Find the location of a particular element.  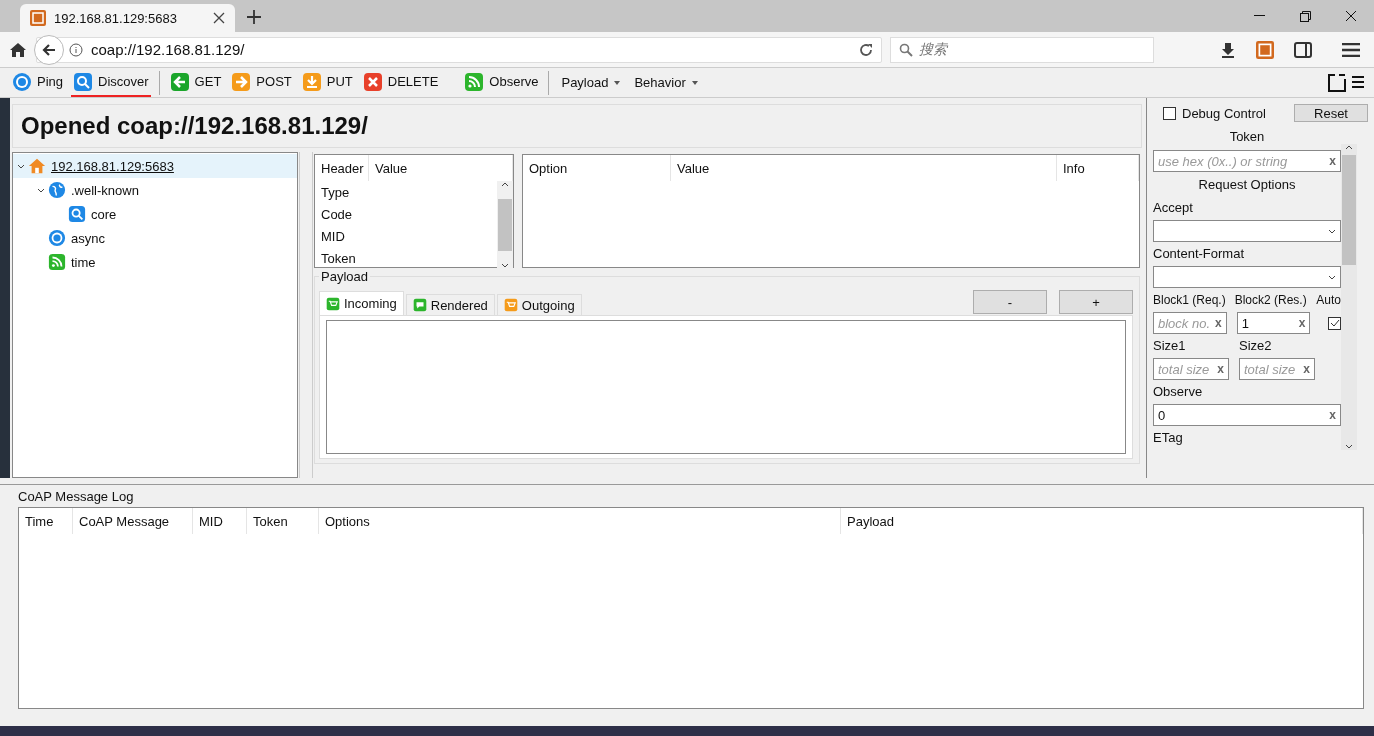

column-header: Time is located at coordinates (46, 521).